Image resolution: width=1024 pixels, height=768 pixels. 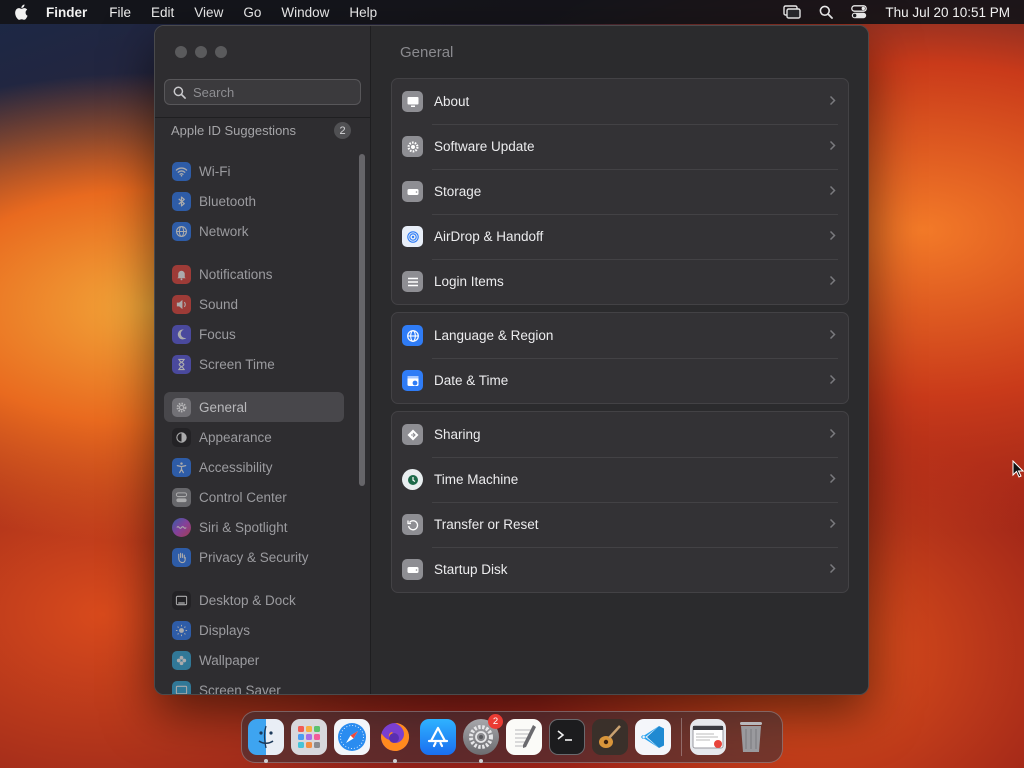 What do you see at coordinates (826, 12) in the screenshot?
I see `spotlight-search-icon` at bounding box center [826, 12].